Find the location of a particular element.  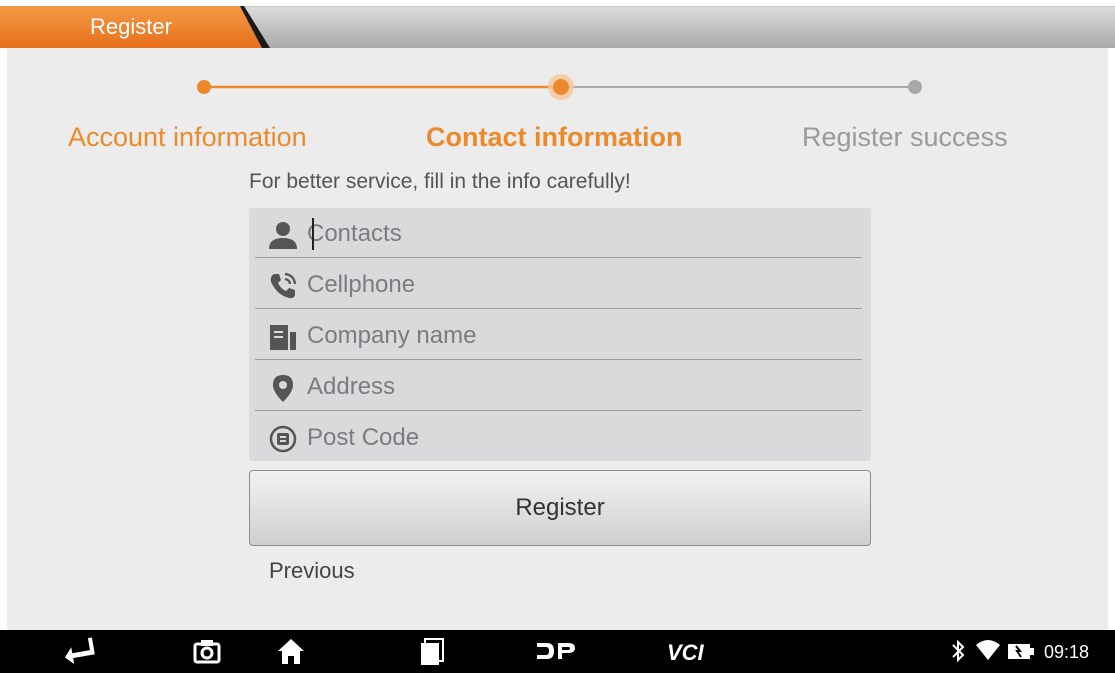

status-clock: 09:18 is located at coordinates (1067, 652).